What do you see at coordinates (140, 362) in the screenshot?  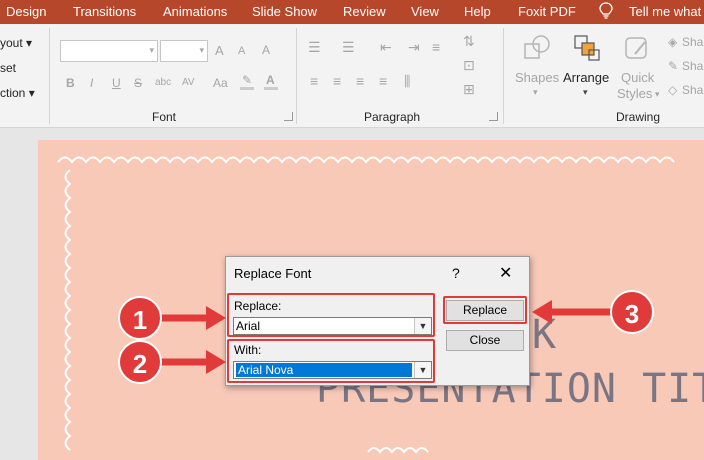 I see `callout-badge-2: 2` at bounding box center [140, 362].